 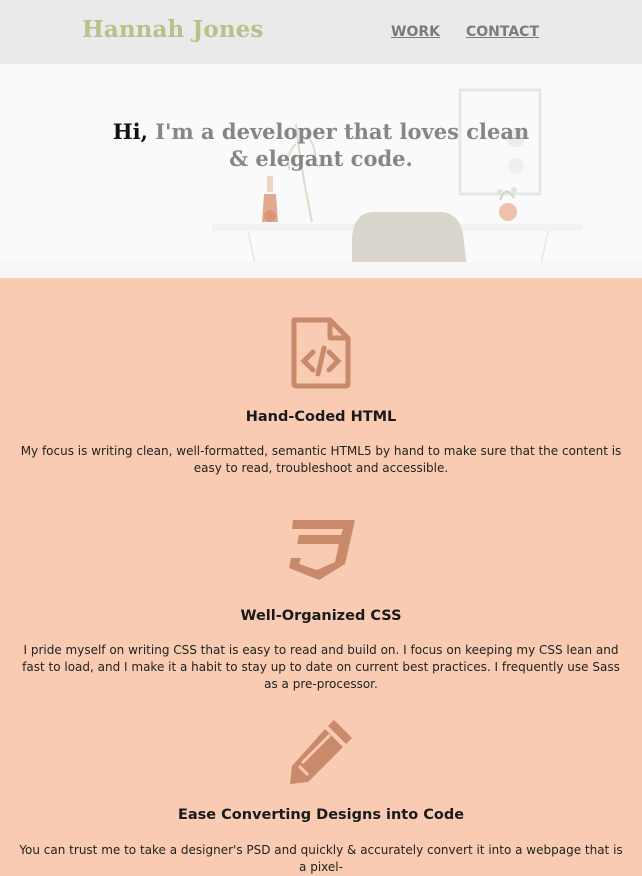 What do you see at coordinates (321, 417) in the screenshot?
I see `feature-title: Hand-Coded HTML` at bounding box center [321, 417].